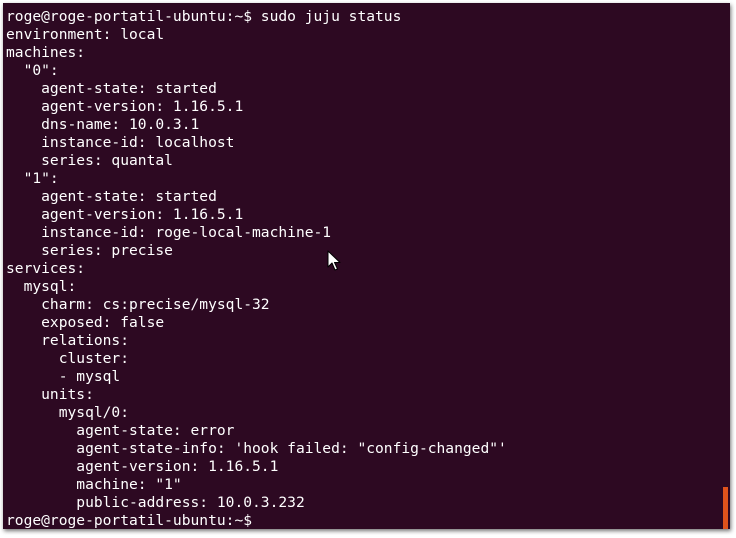 Image resolution: width=736 pixels, height=538 pixels. I want to click on output-line: machines:, so click(46, 52).